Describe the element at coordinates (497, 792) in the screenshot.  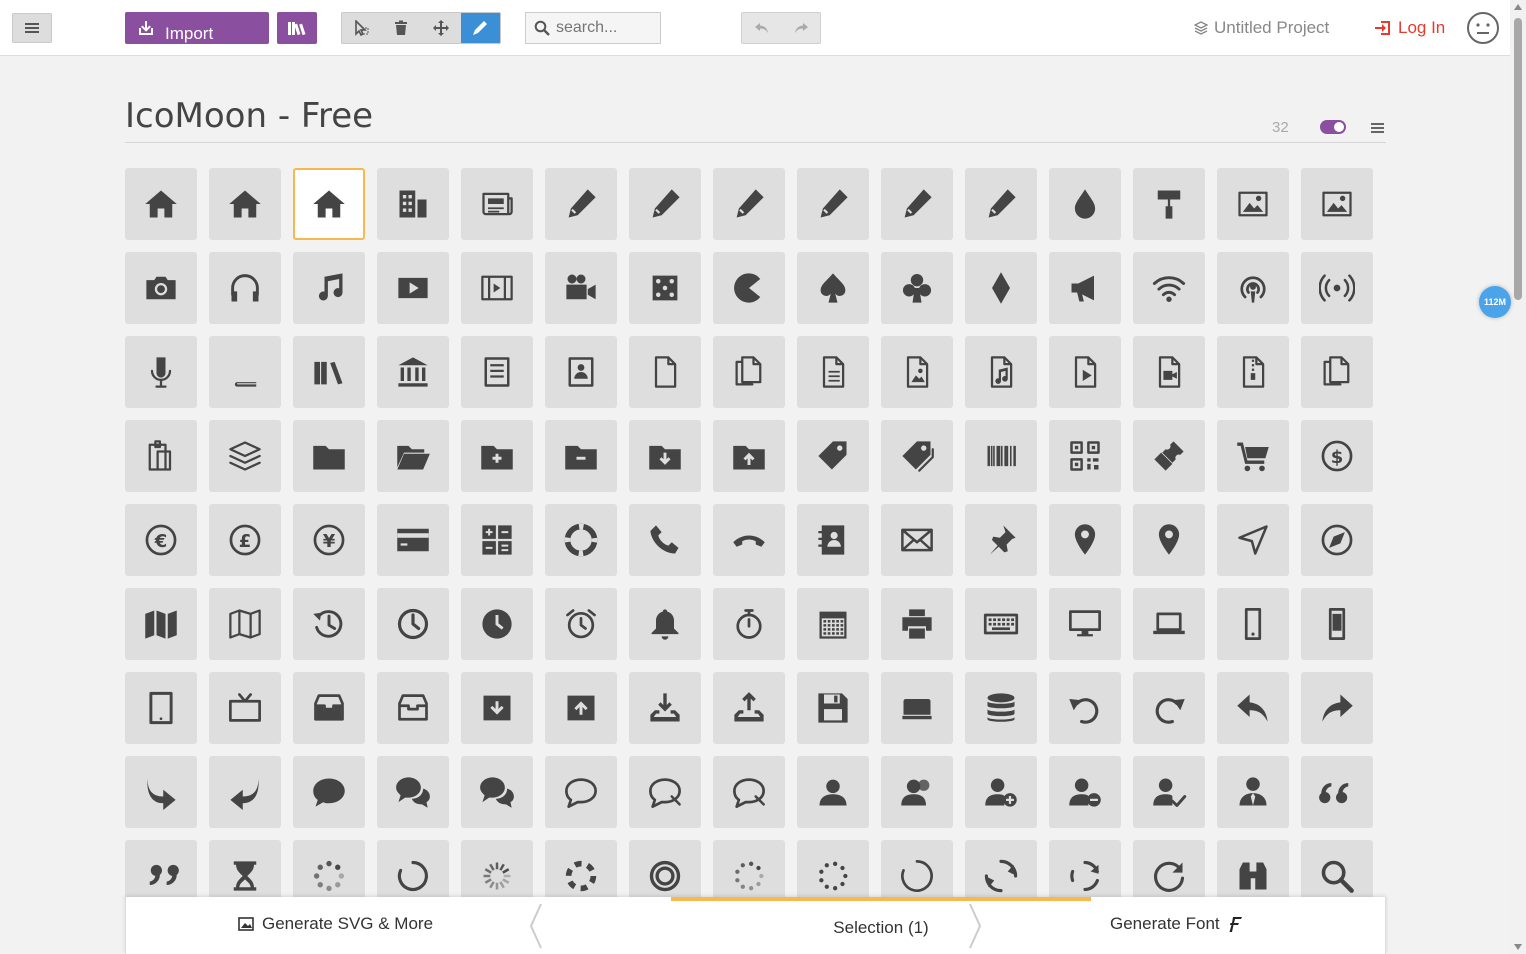
I see `icon-cell-bubbles2` at that location.